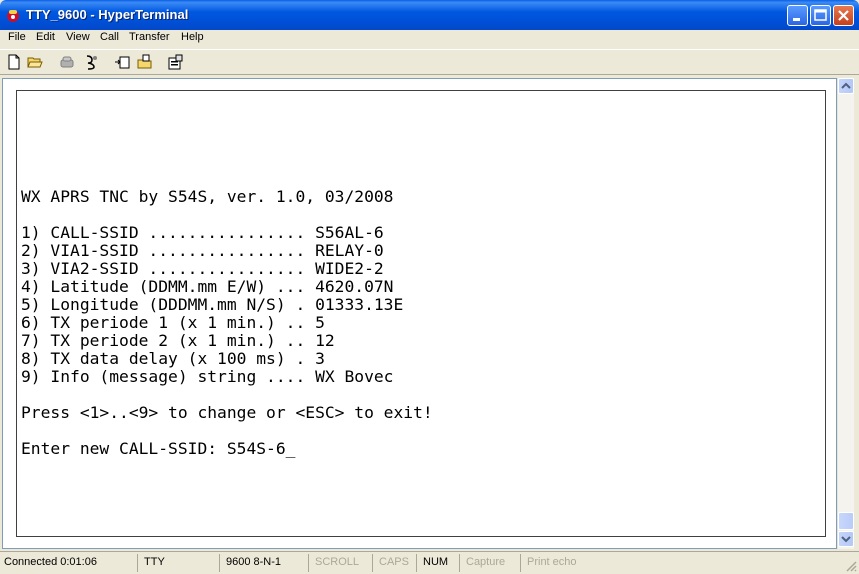  I want to click on menu-view: View, so click(78, 37).